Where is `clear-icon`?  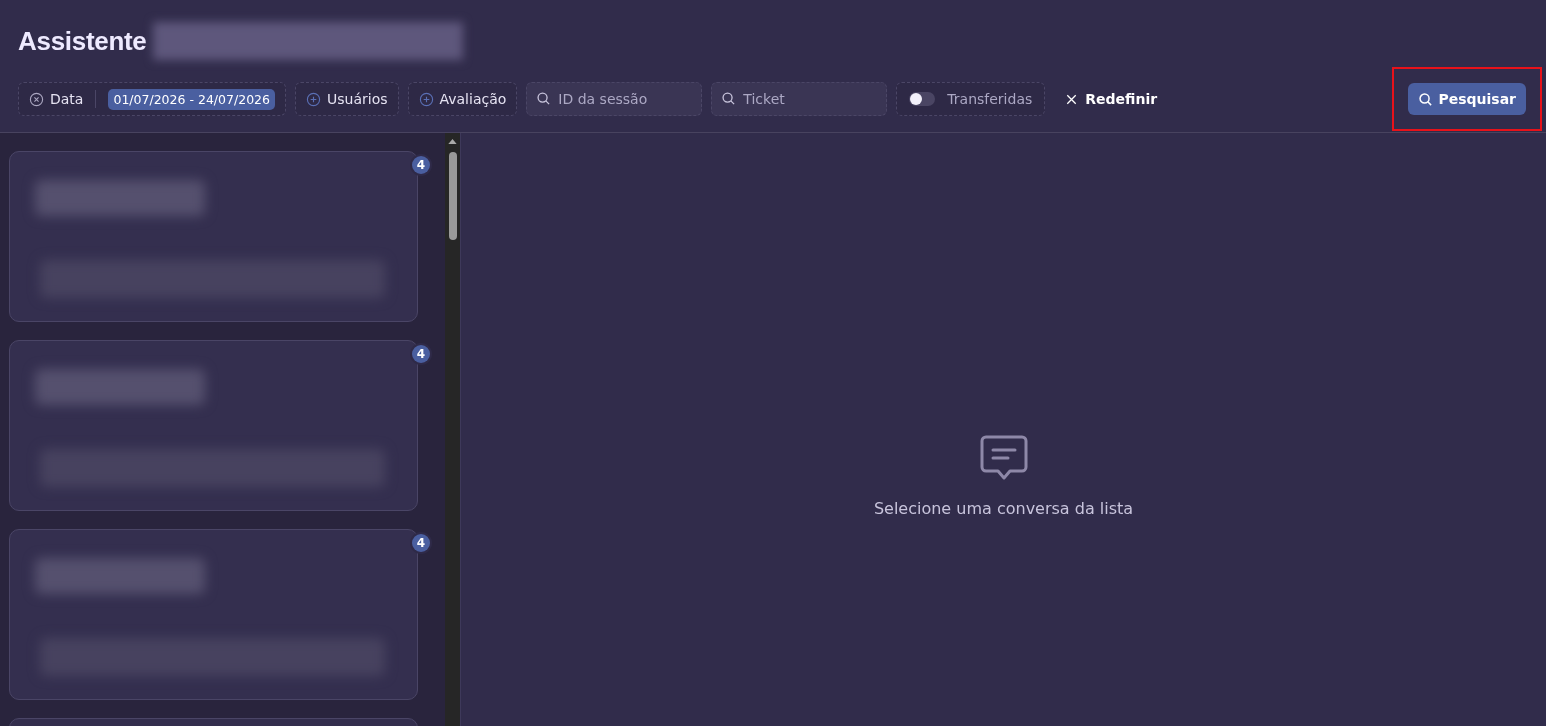 clear-icon is located at coordinates (36, 99).